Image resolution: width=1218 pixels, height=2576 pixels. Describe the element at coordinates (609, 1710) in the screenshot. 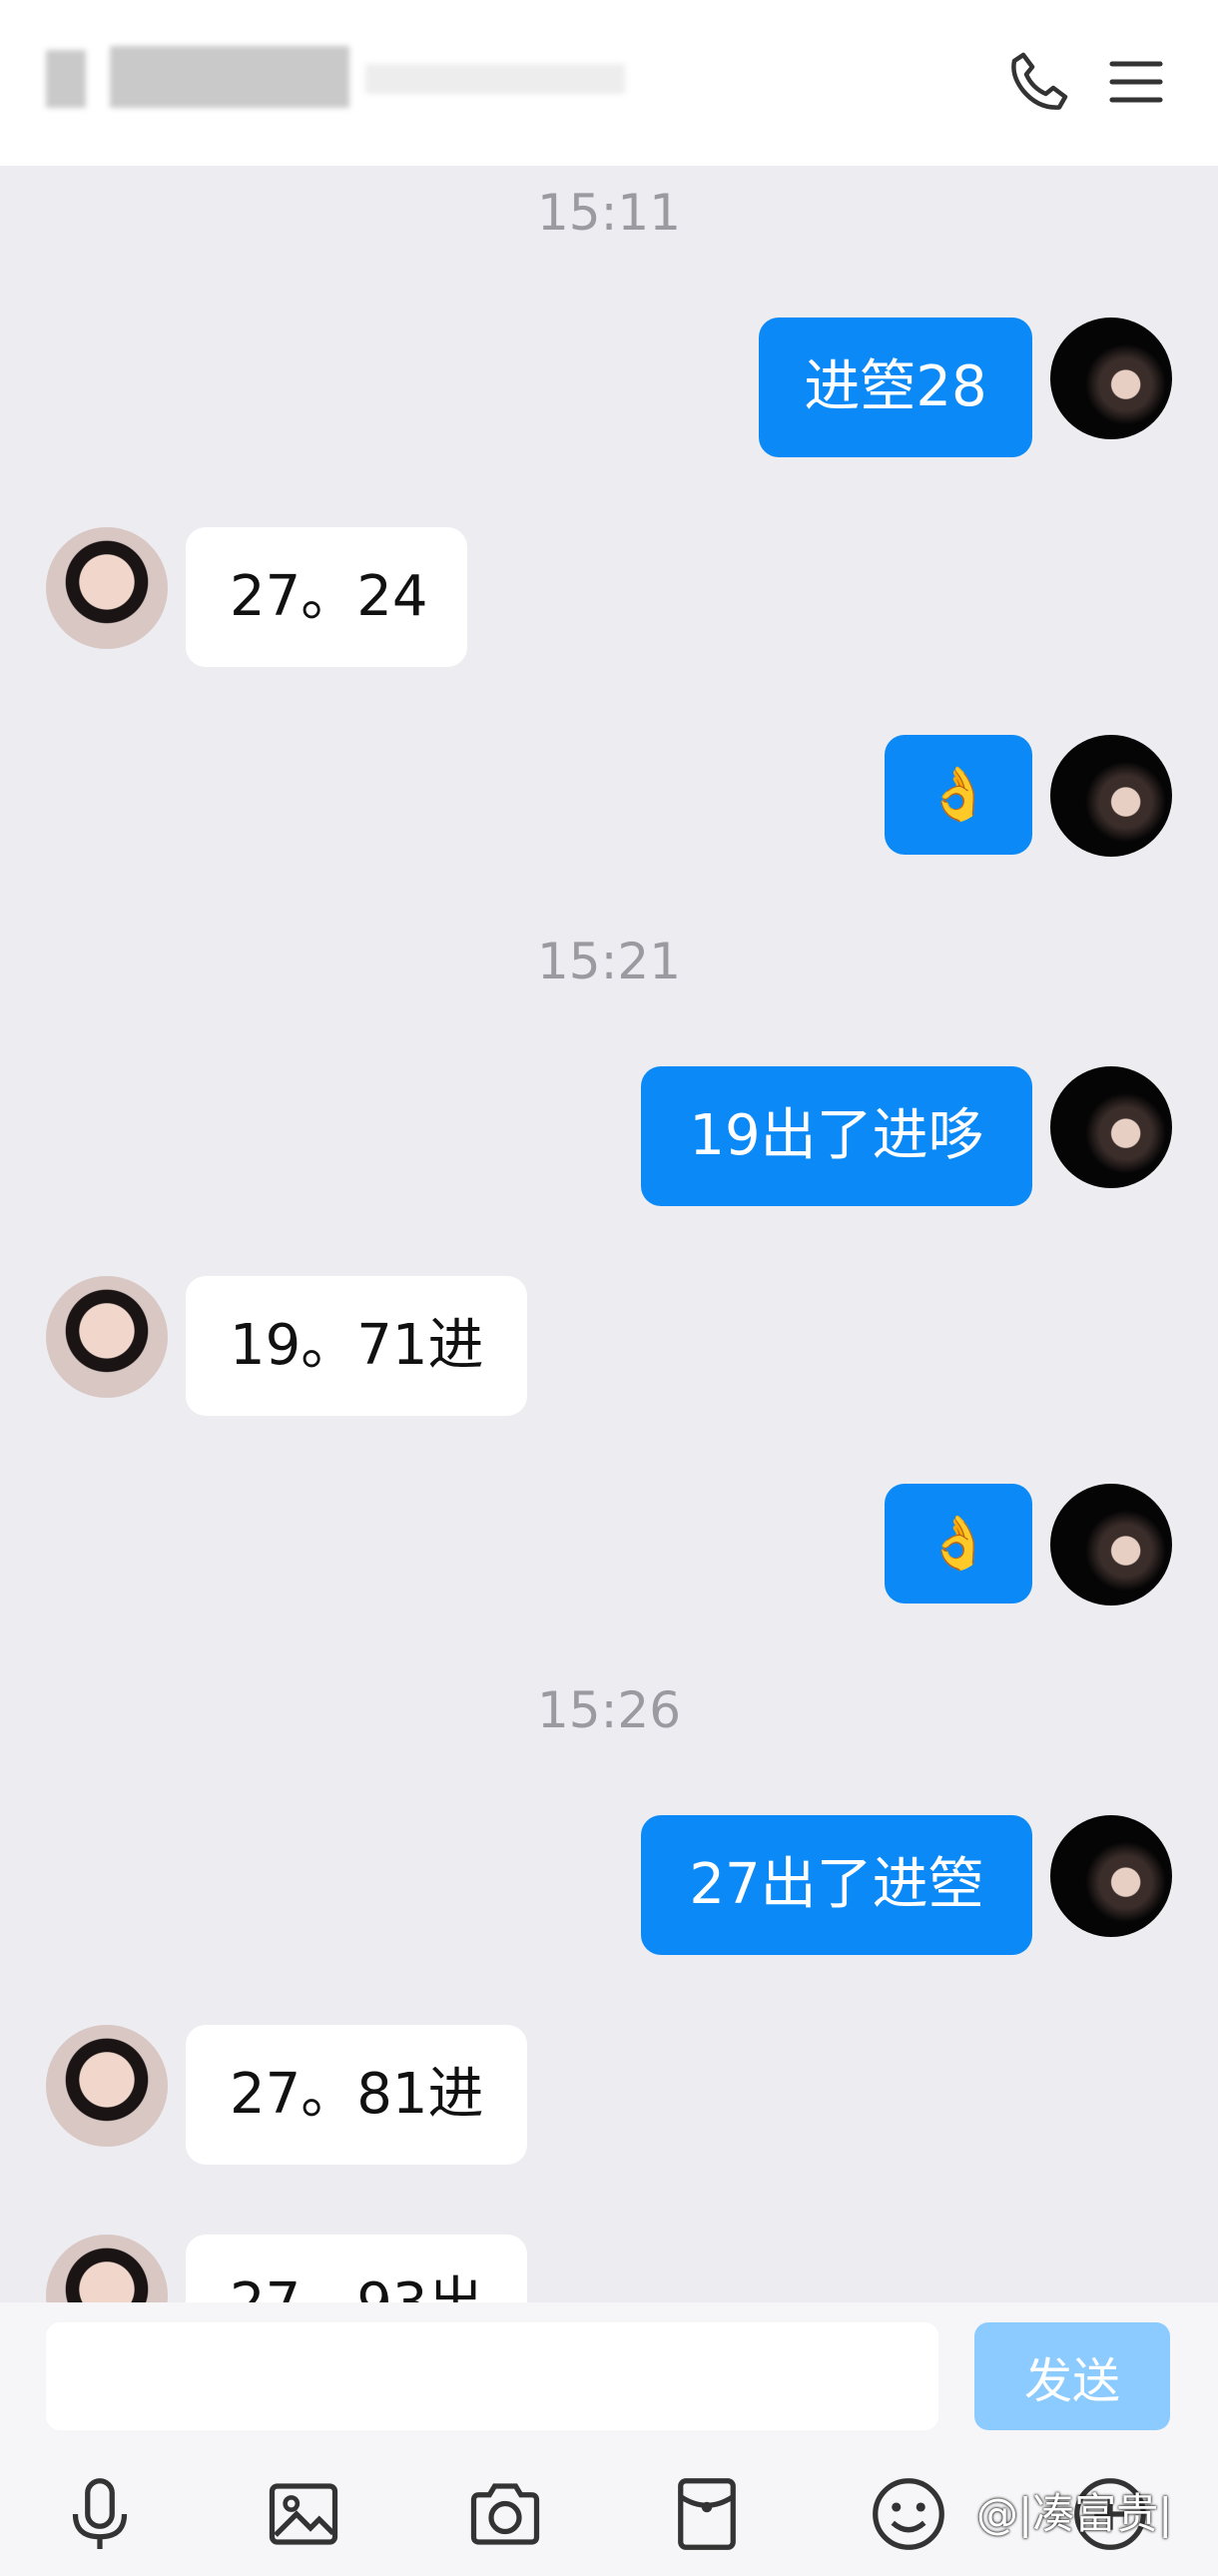

I see `timestamp: 15:26` at that location.